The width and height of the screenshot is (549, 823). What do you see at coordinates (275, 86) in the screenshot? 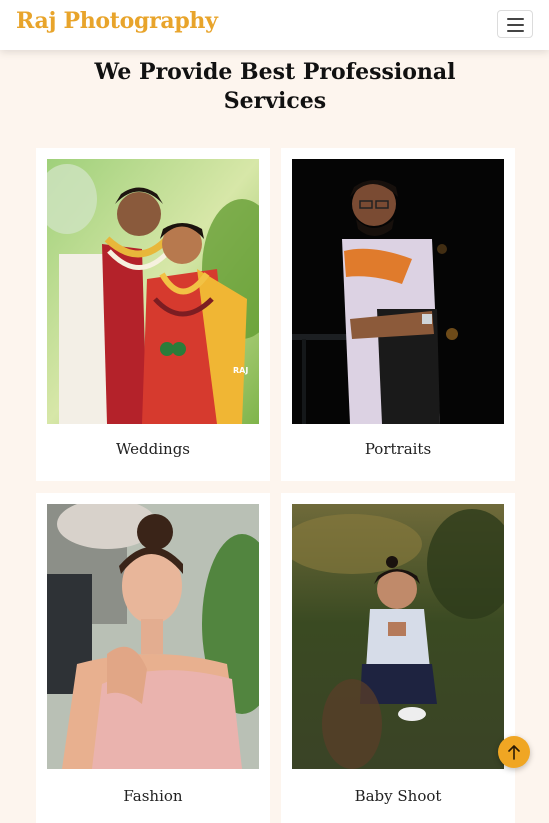
I see `services-heading: We Provide Best Professional Services` at bounding box center [275, 86].